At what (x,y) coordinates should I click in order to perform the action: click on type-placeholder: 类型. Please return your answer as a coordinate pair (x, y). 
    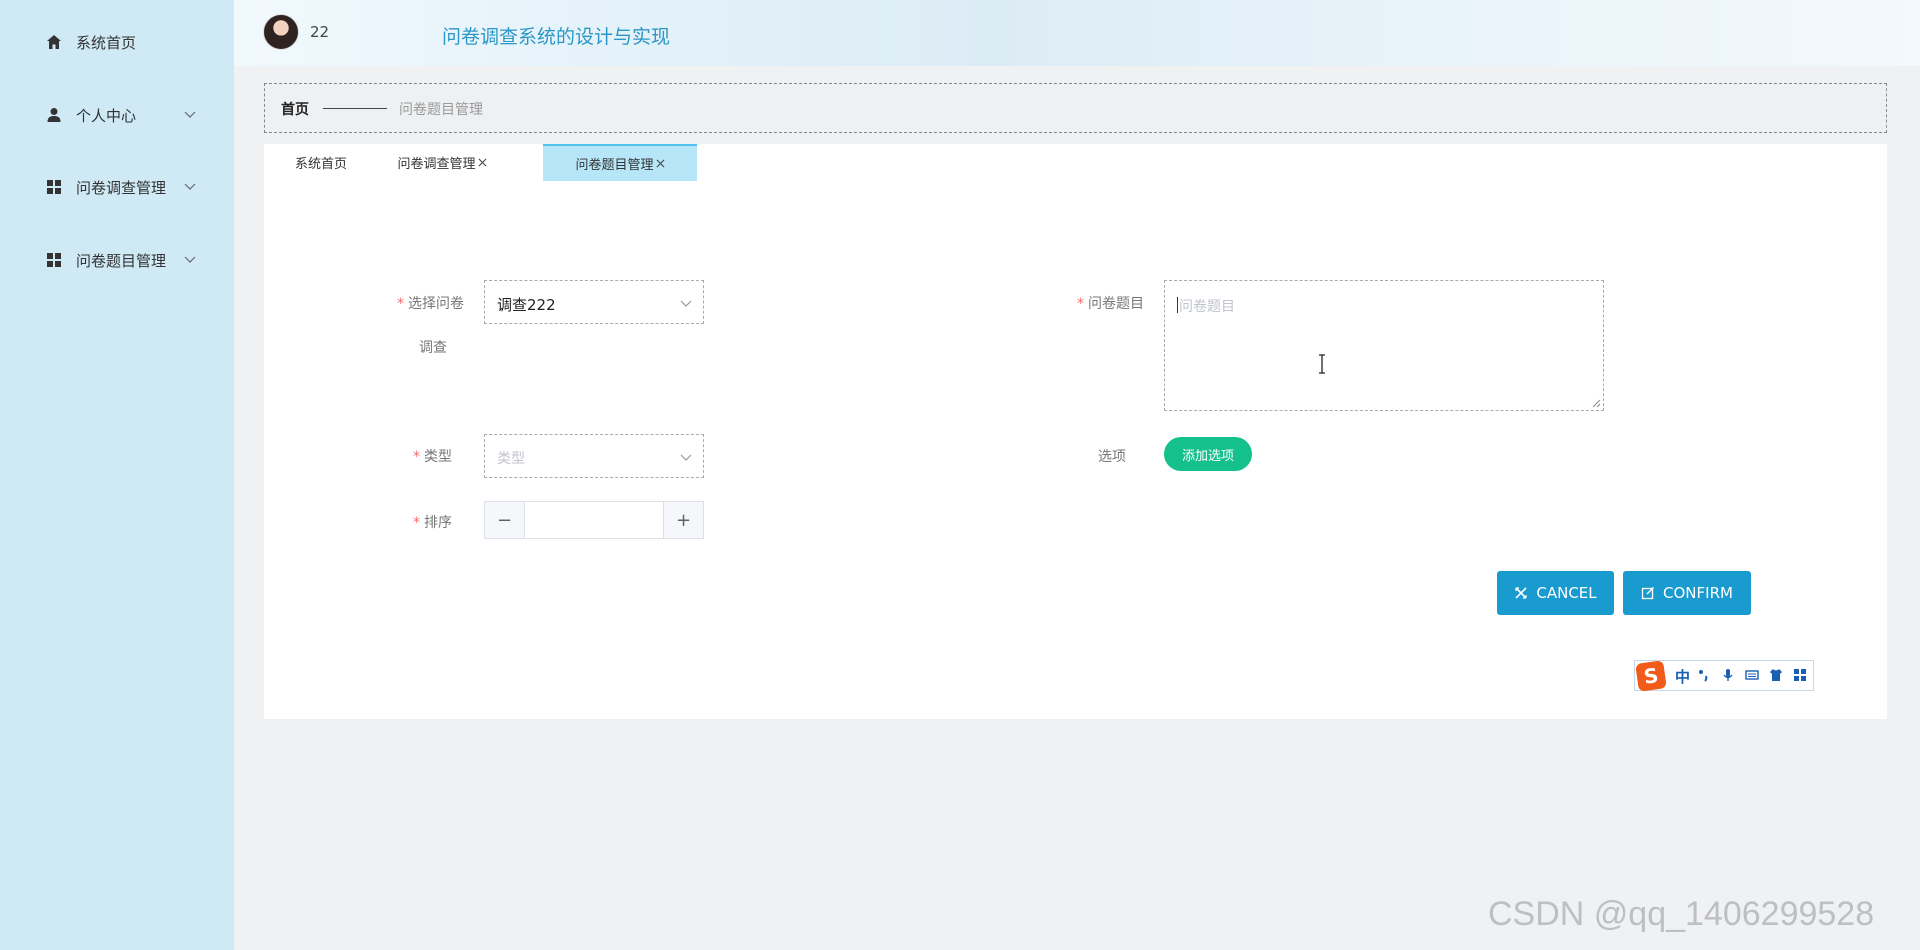
    Looking at the image, I should click on (511, 459).